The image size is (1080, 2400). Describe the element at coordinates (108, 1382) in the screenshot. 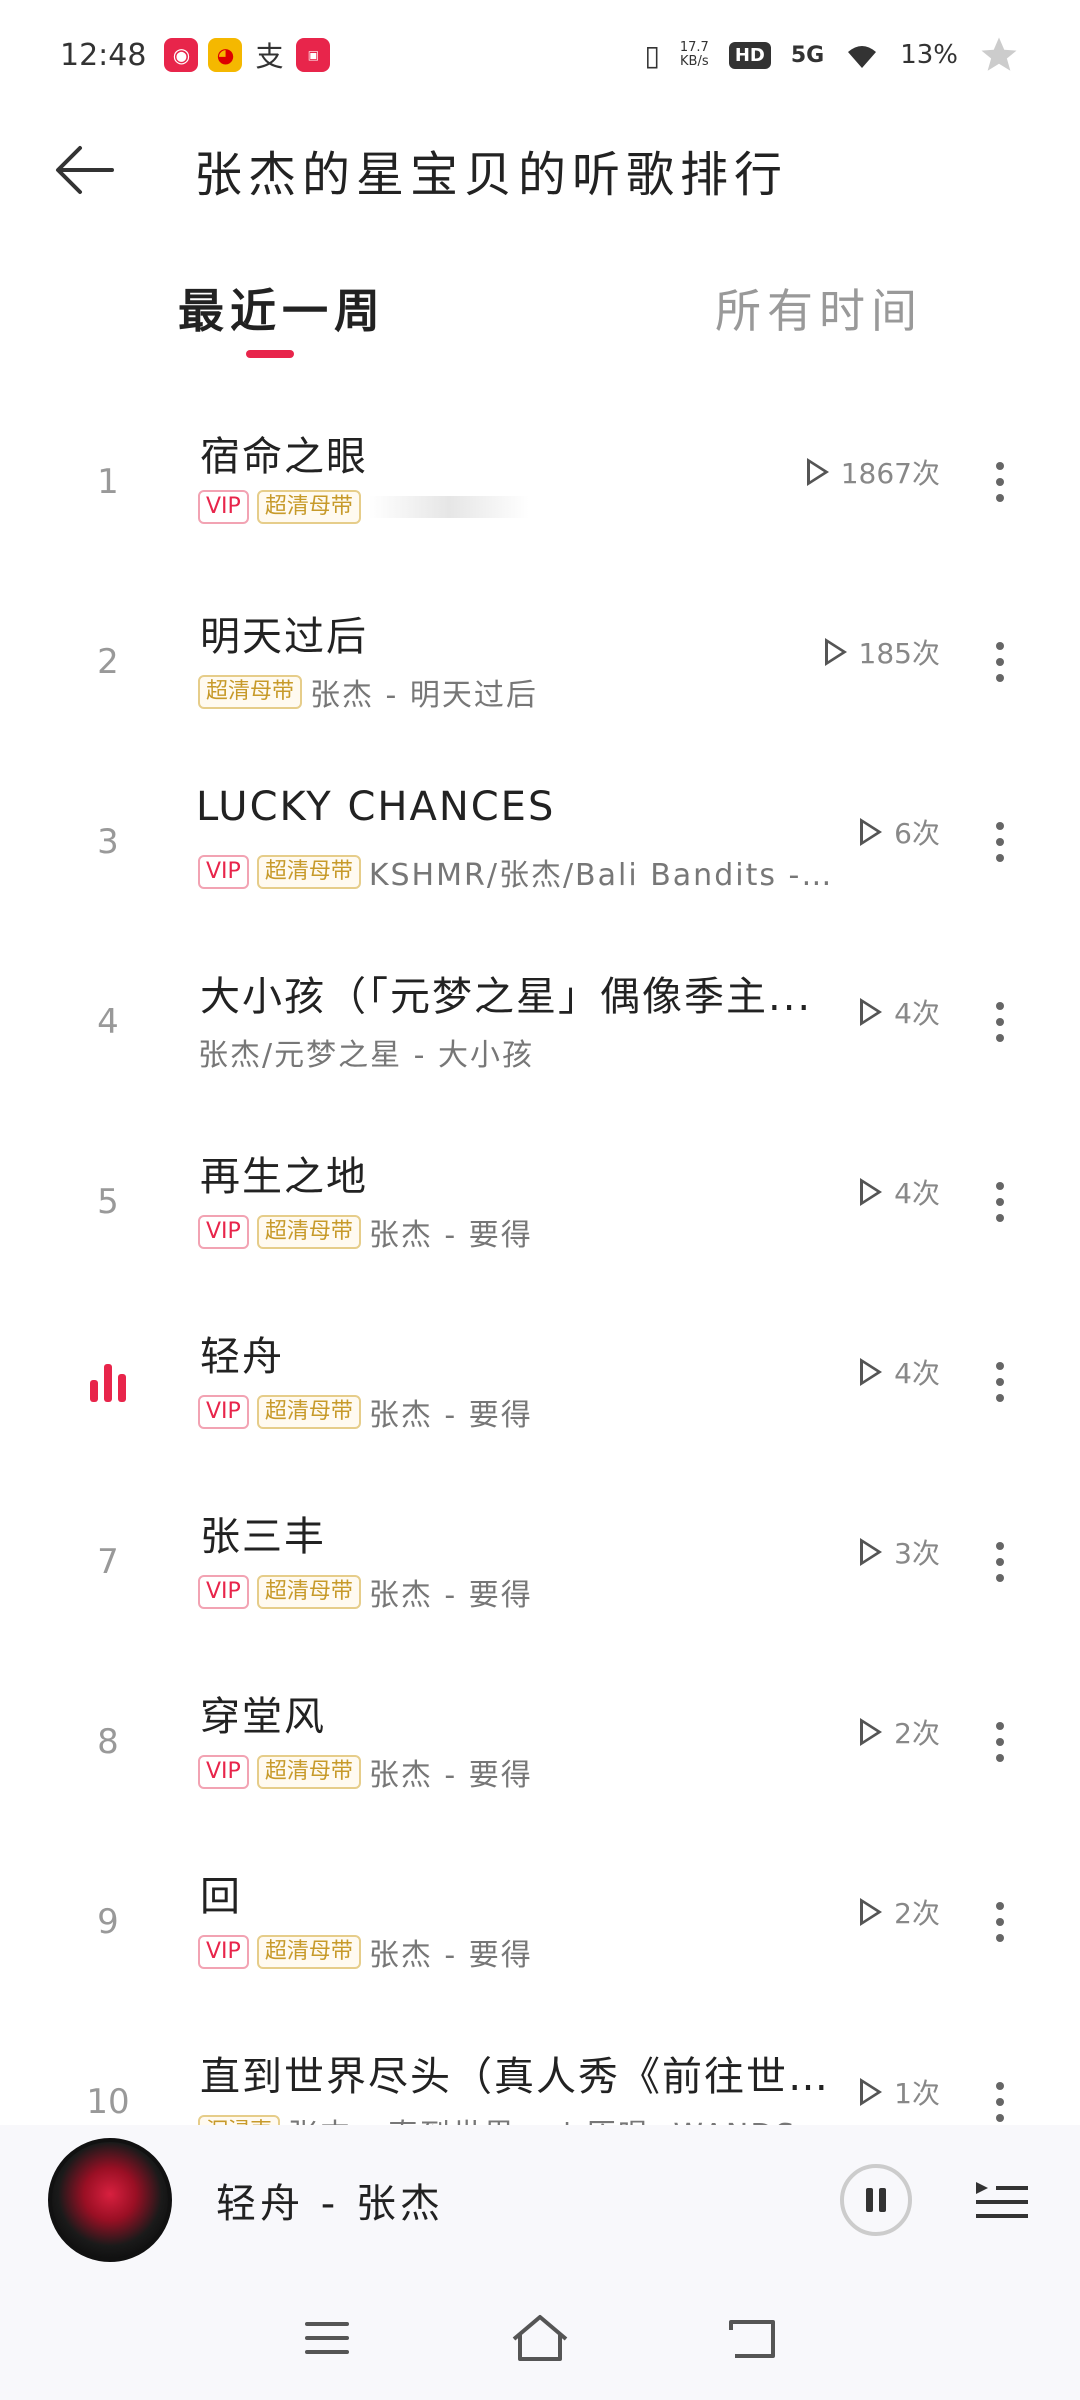

I see `now-playing-indicator` at that location.